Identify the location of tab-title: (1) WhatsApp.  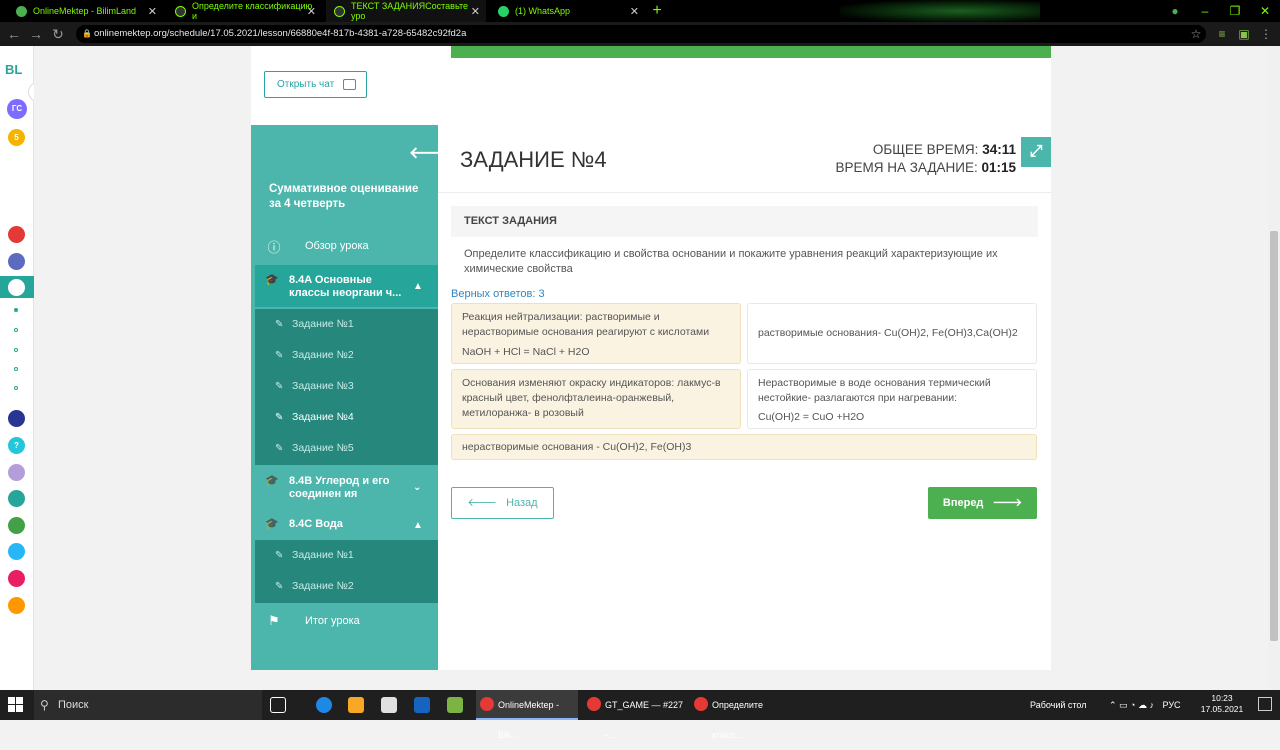
(543, 11).